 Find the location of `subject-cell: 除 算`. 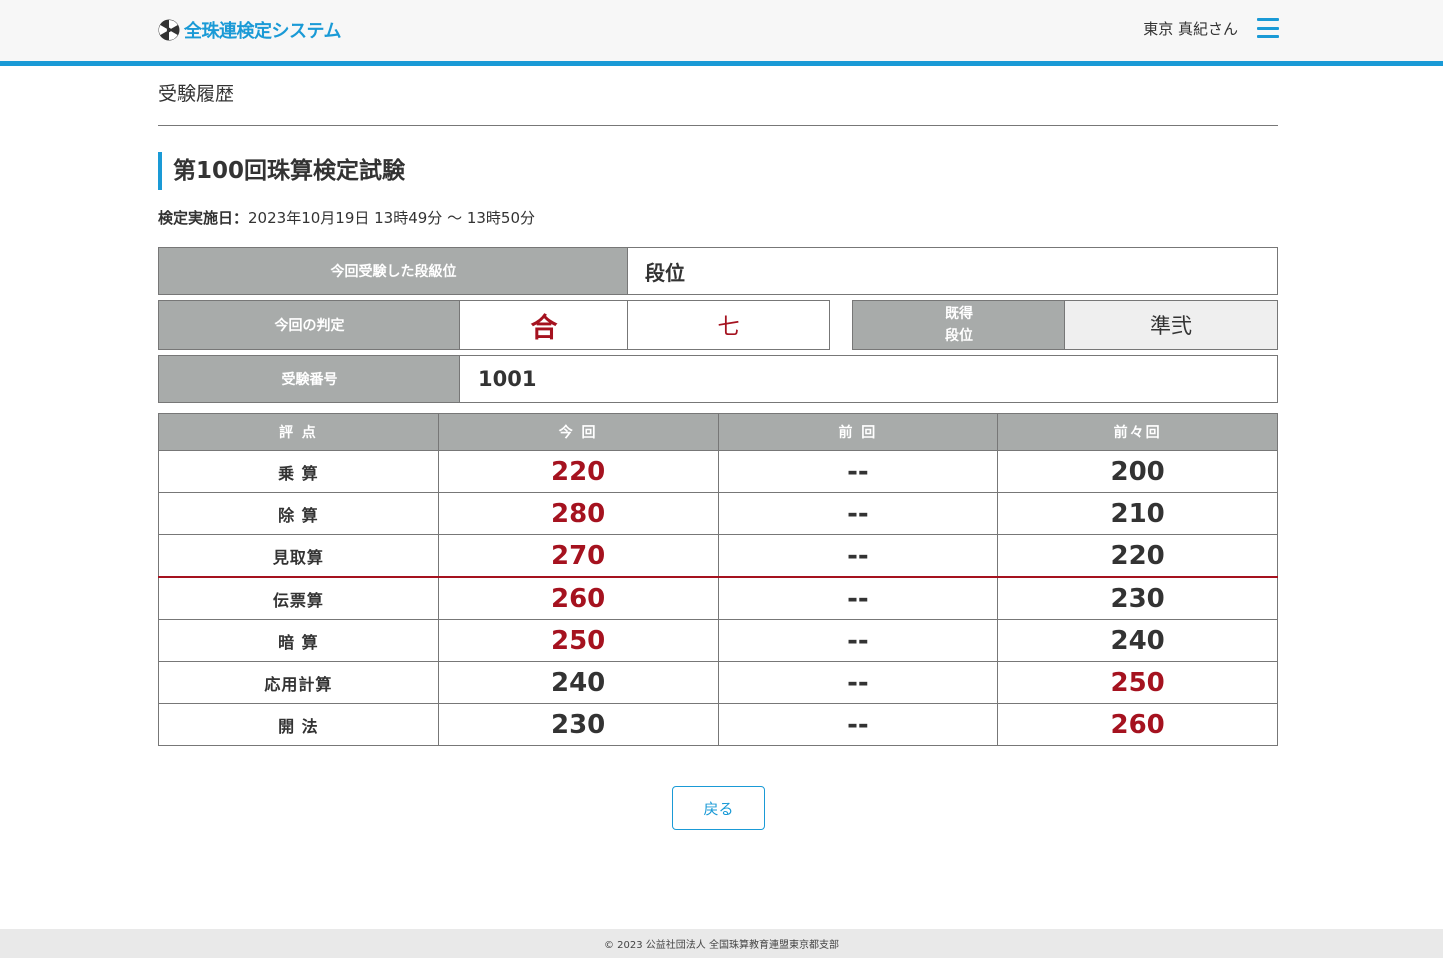

subject-cell: 除 算 is located at coordinates (298, 513).